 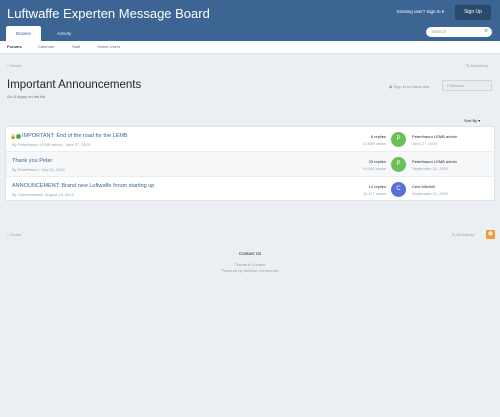 What do you see at coordinates (38, 169) in the screenshot?
I see `topic-meta: By Peterthauro, July 04, 2019` at bounding box center [38, 169].